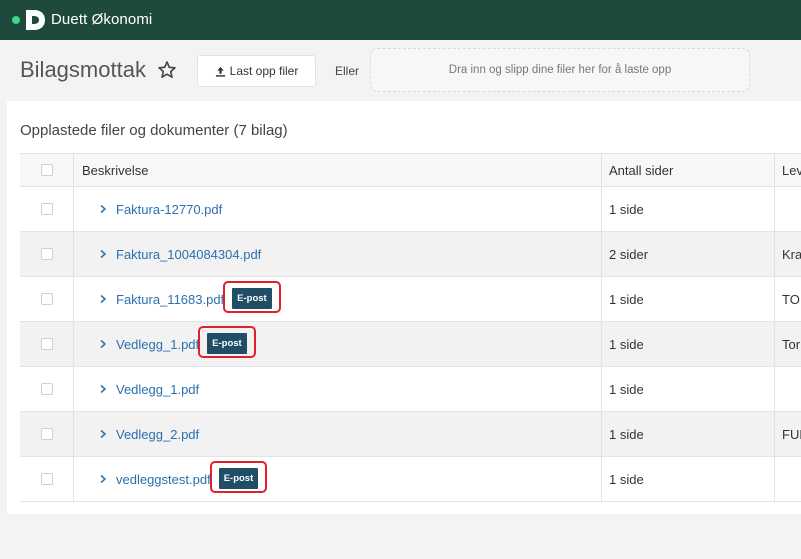 The height and width of the screenshot is (559, 801). I want to click on table-row: Faktura-12770.pdf 1 side, so click(410, 209).